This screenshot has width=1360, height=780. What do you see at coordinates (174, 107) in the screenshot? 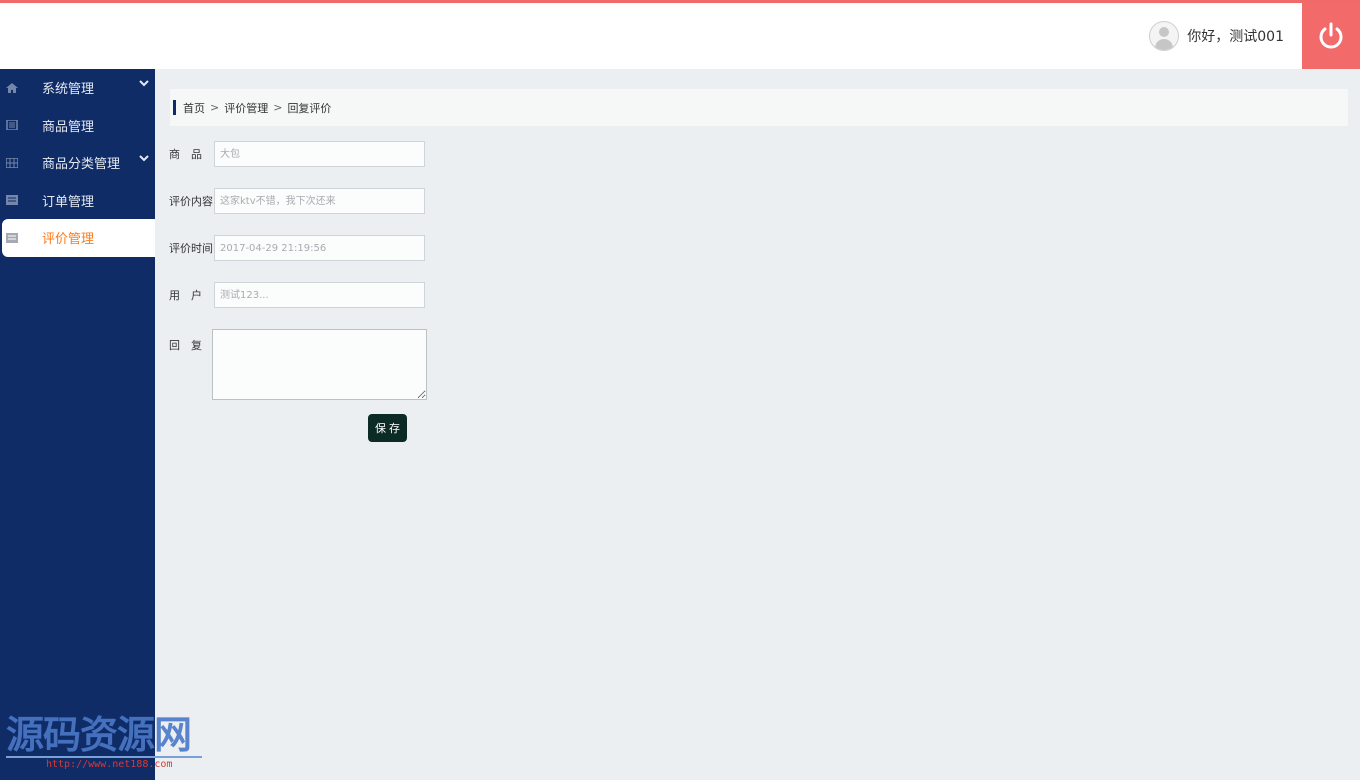
I see `breadcrumb-marker` at bounding box center [174, 107].